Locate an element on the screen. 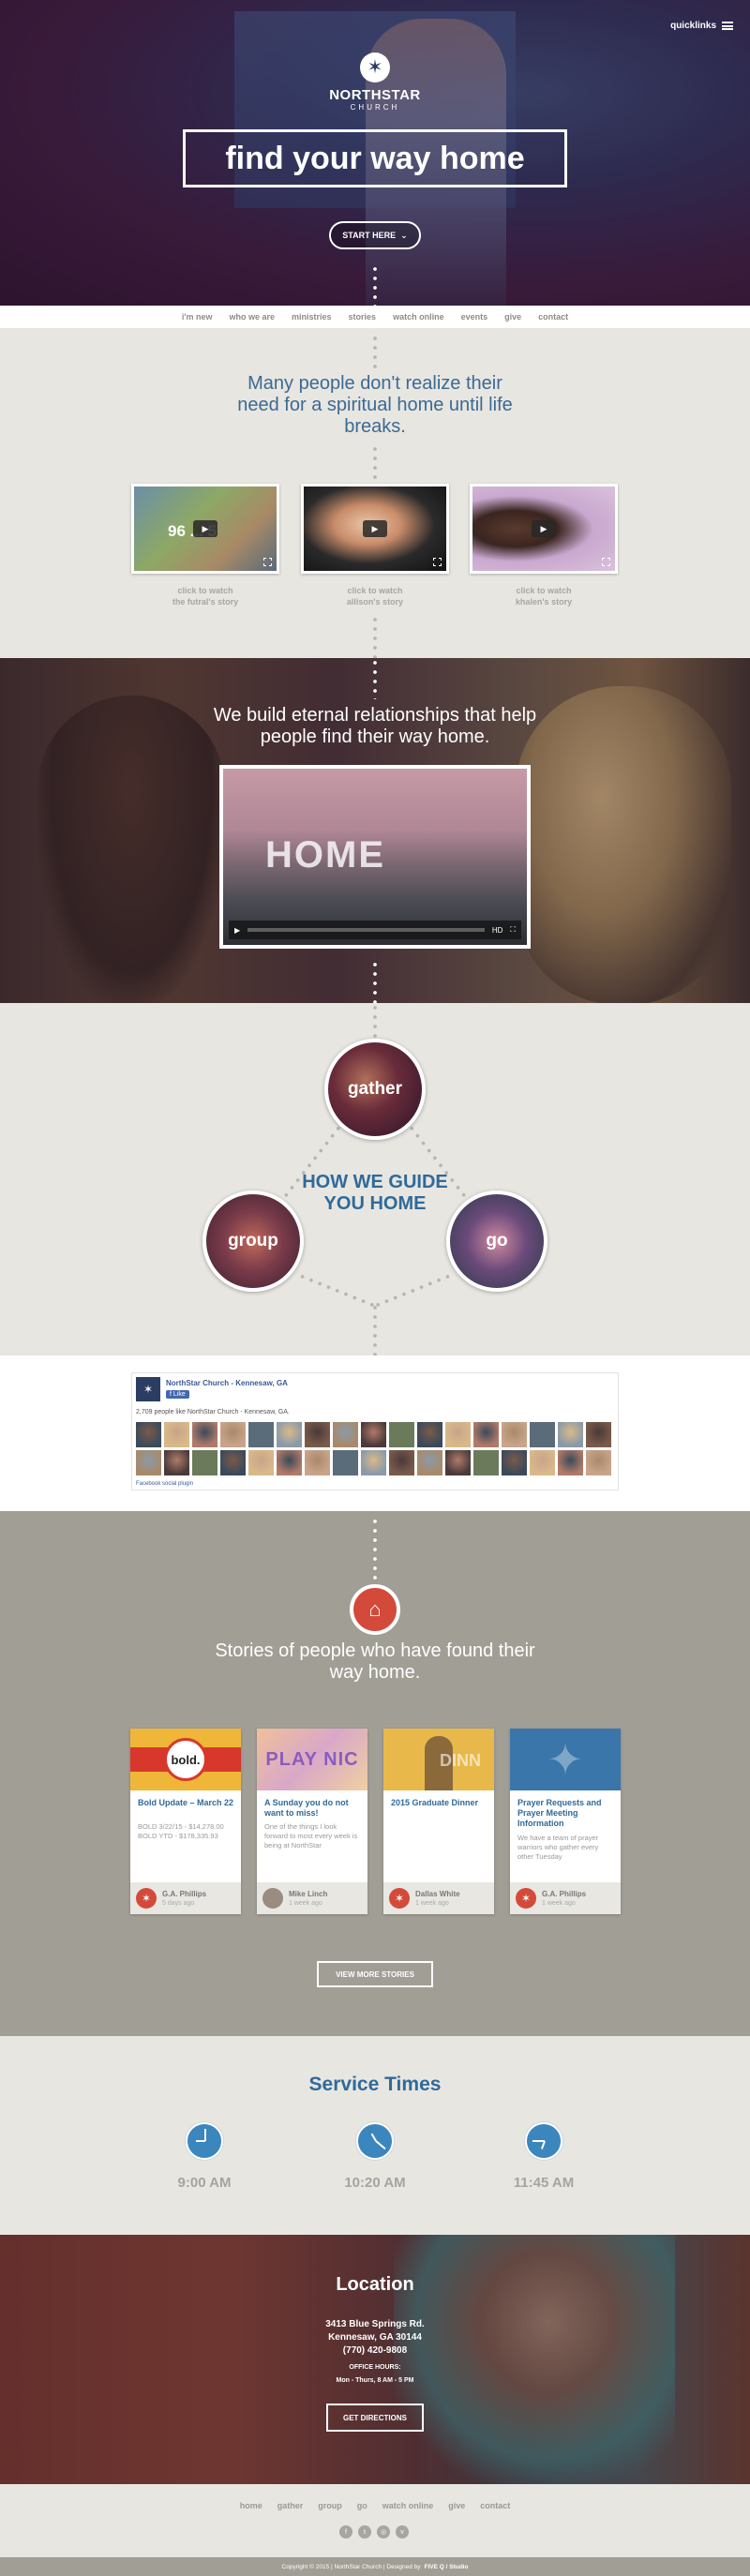 The height and width of the screenshot is (2576, 750). video-caption-allison: click to watch allison's story is located at coordinates (375, 596).